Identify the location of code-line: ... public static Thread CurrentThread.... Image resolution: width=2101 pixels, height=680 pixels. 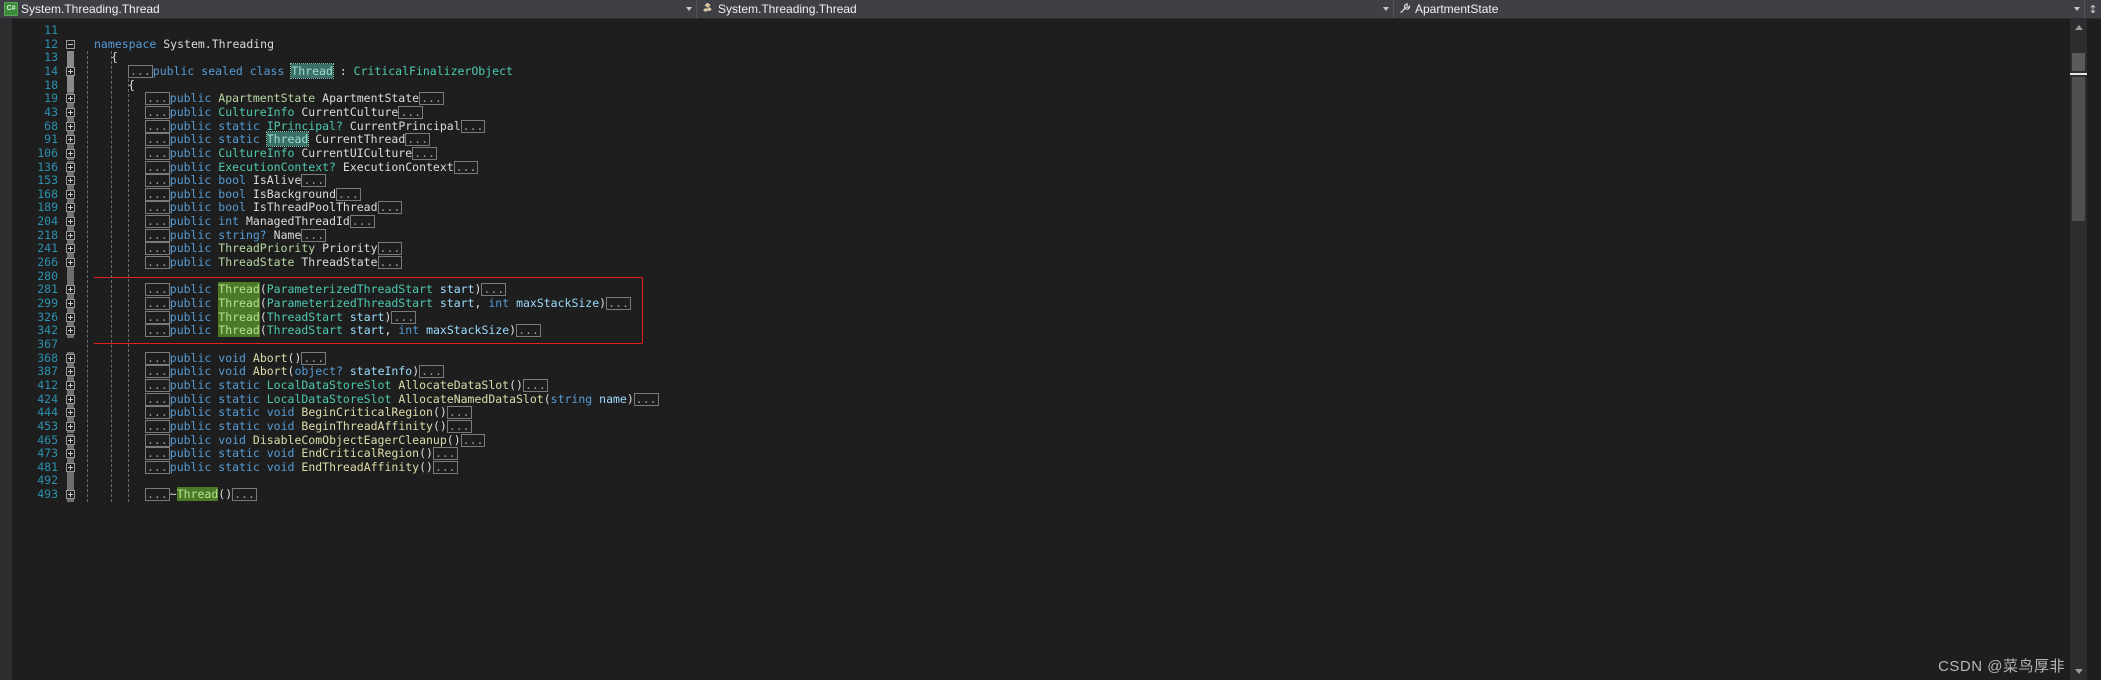
(1082, 139).